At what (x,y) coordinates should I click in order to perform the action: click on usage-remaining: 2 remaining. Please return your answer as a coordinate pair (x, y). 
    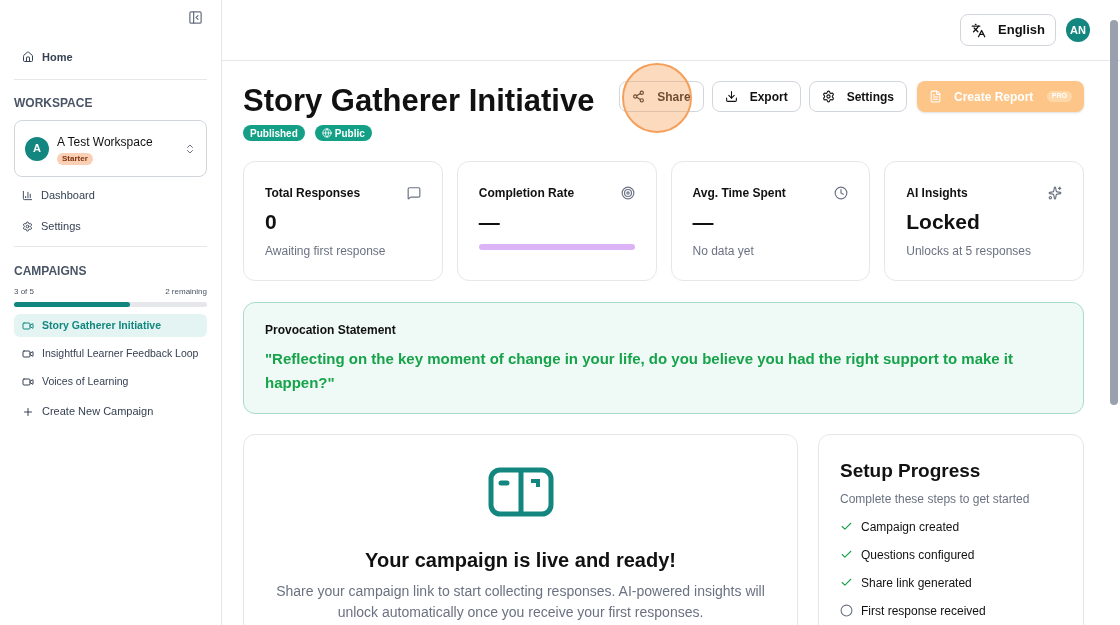
    Looking at the image, I should click on (186, 292).